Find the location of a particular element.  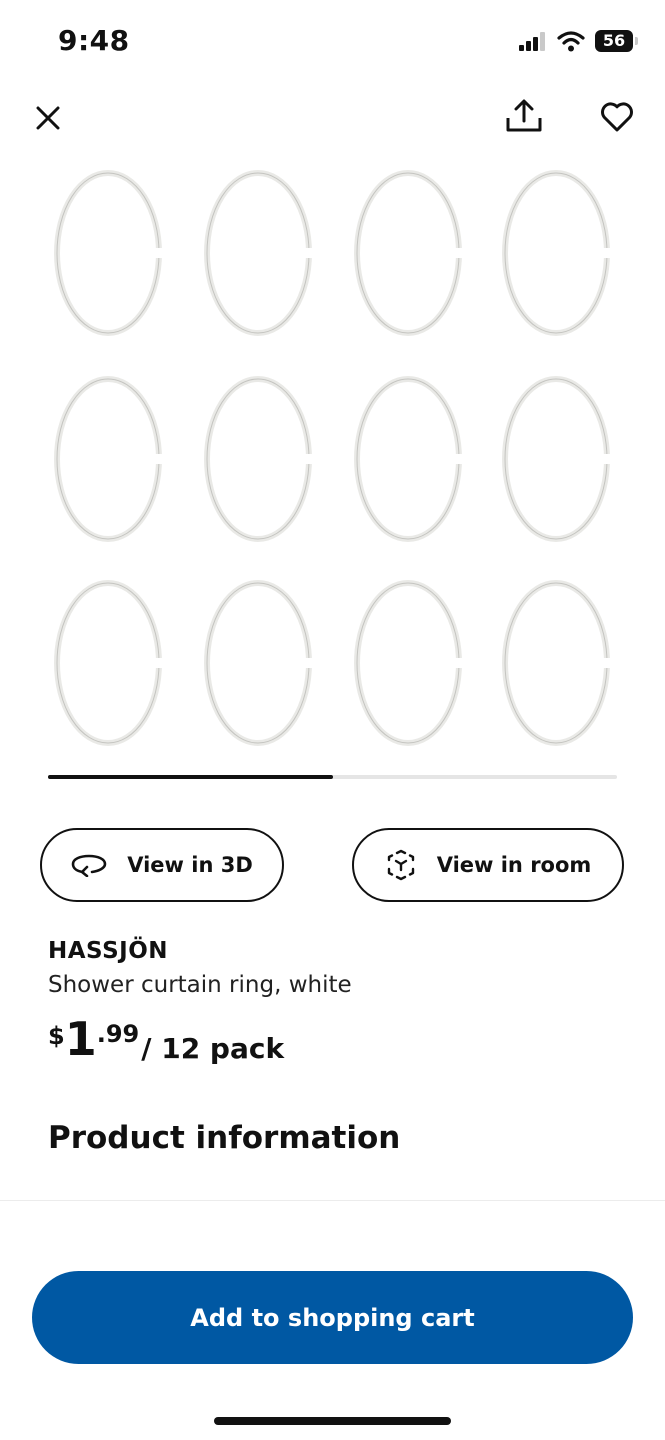

add-to-cart-button: Add to shopping cart is located at coordinates (332, 1317).